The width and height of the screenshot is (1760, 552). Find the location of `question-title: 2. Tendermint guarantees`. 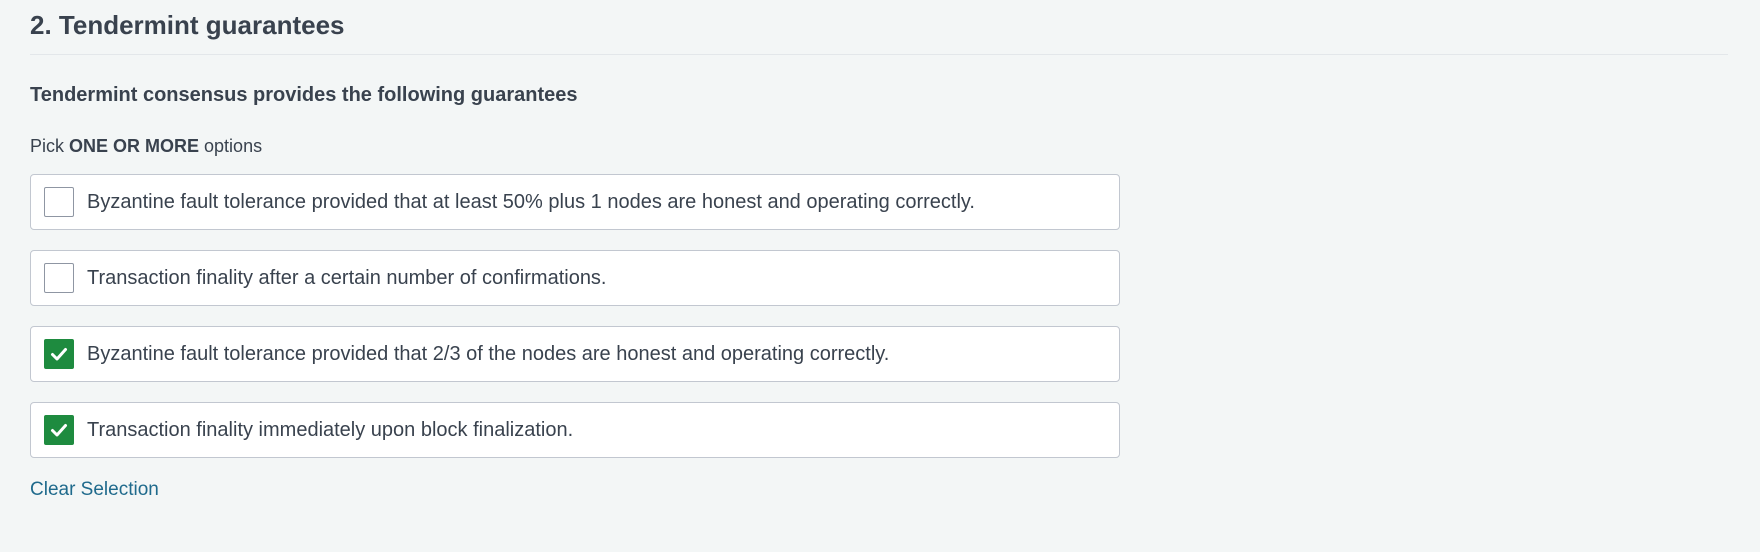

question-title: 2. Tendermint guarantees is located at coordinates (187, 25).